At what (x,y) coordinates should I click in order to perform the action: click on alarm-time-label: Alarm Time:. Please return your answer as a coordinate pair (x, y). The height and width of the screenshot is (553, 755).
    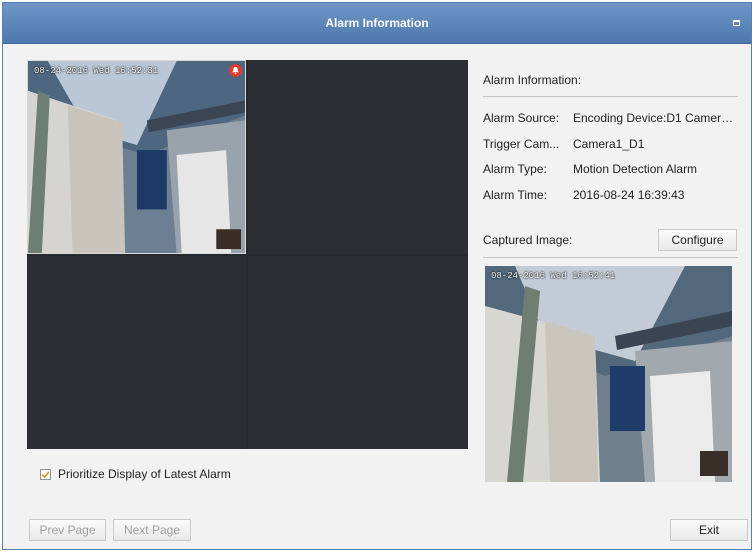
    Looking at the image, I should click on (515, 195).